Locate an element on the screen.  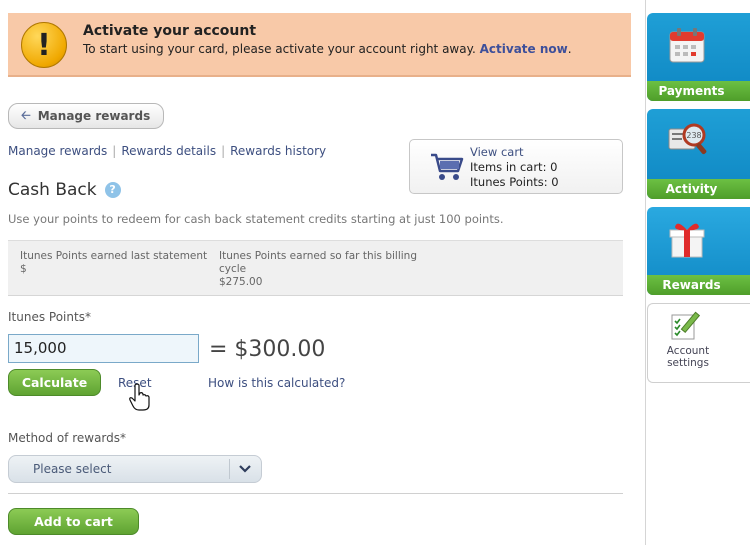
manage-rewards-back-button: 🡠 Manage rewards is located at coordinates (86, 116).